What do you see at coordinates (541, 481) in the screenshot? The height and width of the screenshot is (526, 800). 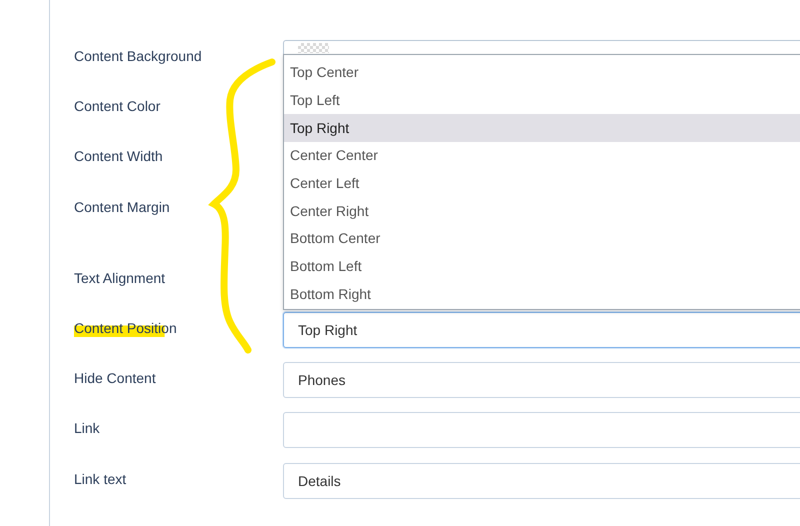 I see `input-field: Details` at bounding box center [541, 481].